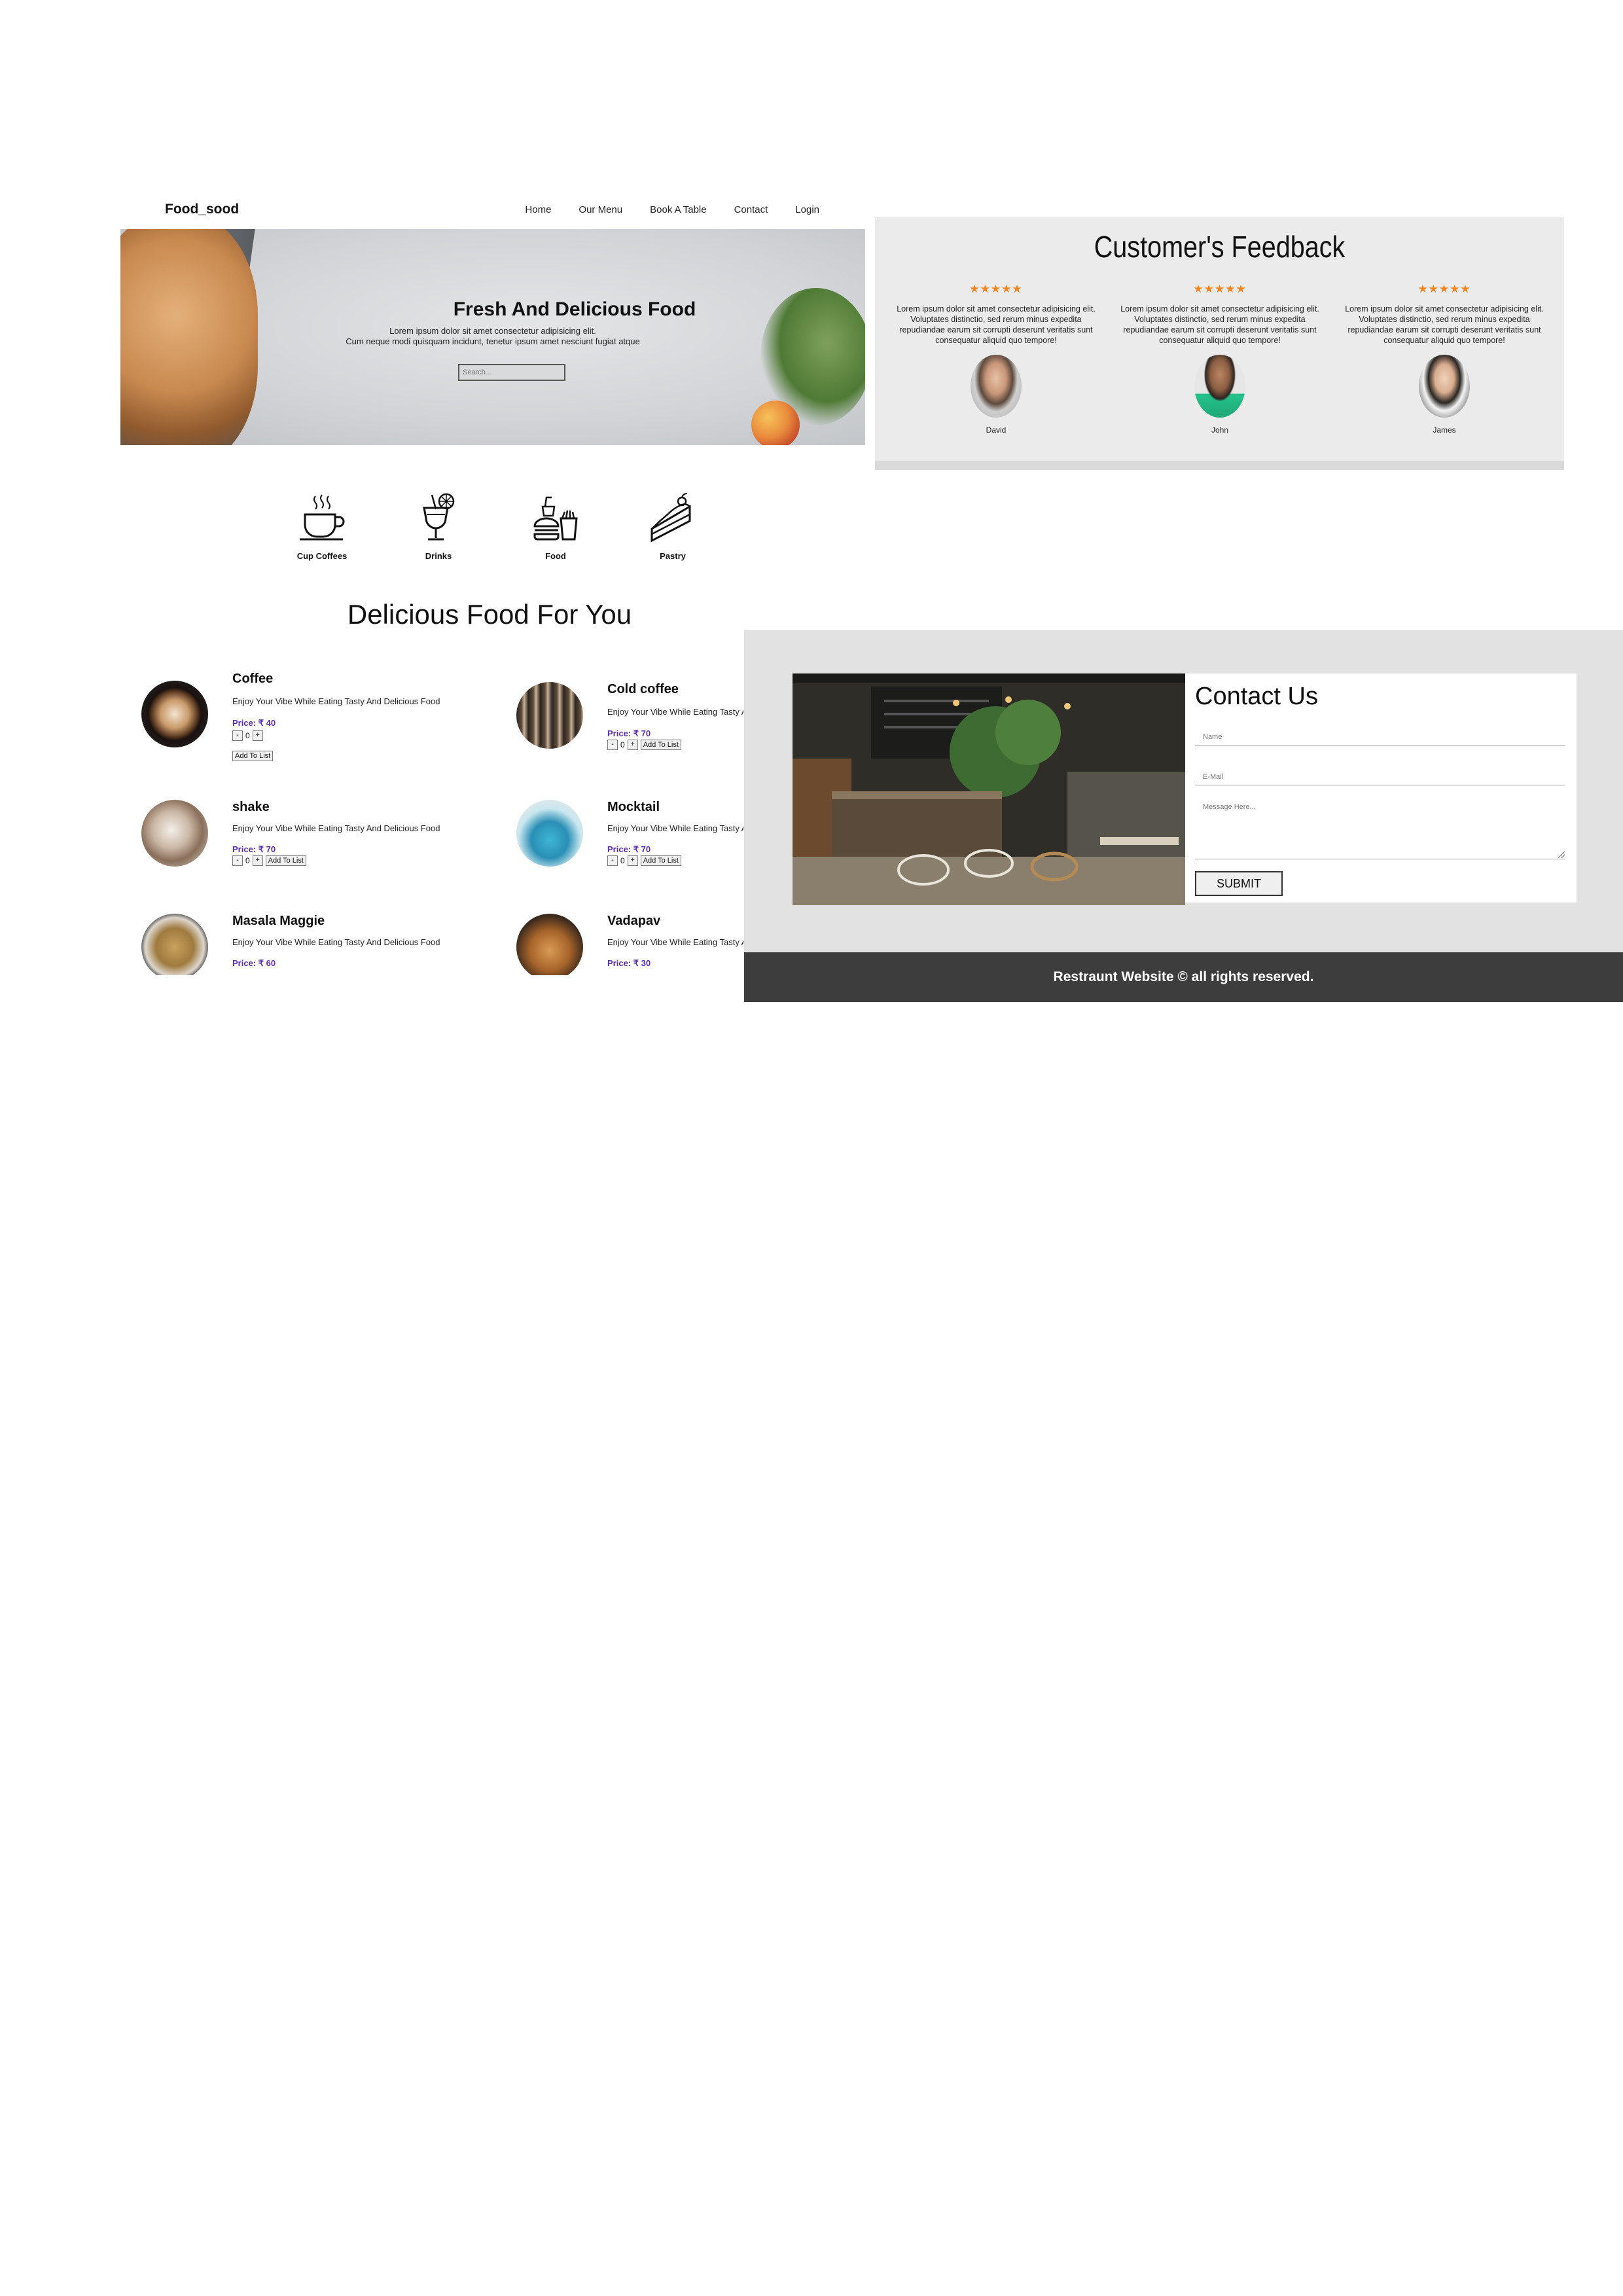  What do you see at coordinates (549, 715) in the screenshot?
I see `cold-coffee-photo` at bounding box center [549, 715].